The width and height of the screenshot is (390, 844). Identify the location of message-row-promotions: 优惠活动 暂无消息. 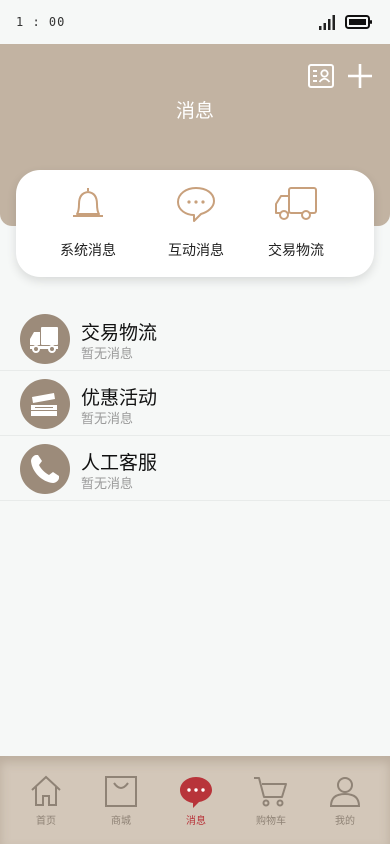
(195, 403).